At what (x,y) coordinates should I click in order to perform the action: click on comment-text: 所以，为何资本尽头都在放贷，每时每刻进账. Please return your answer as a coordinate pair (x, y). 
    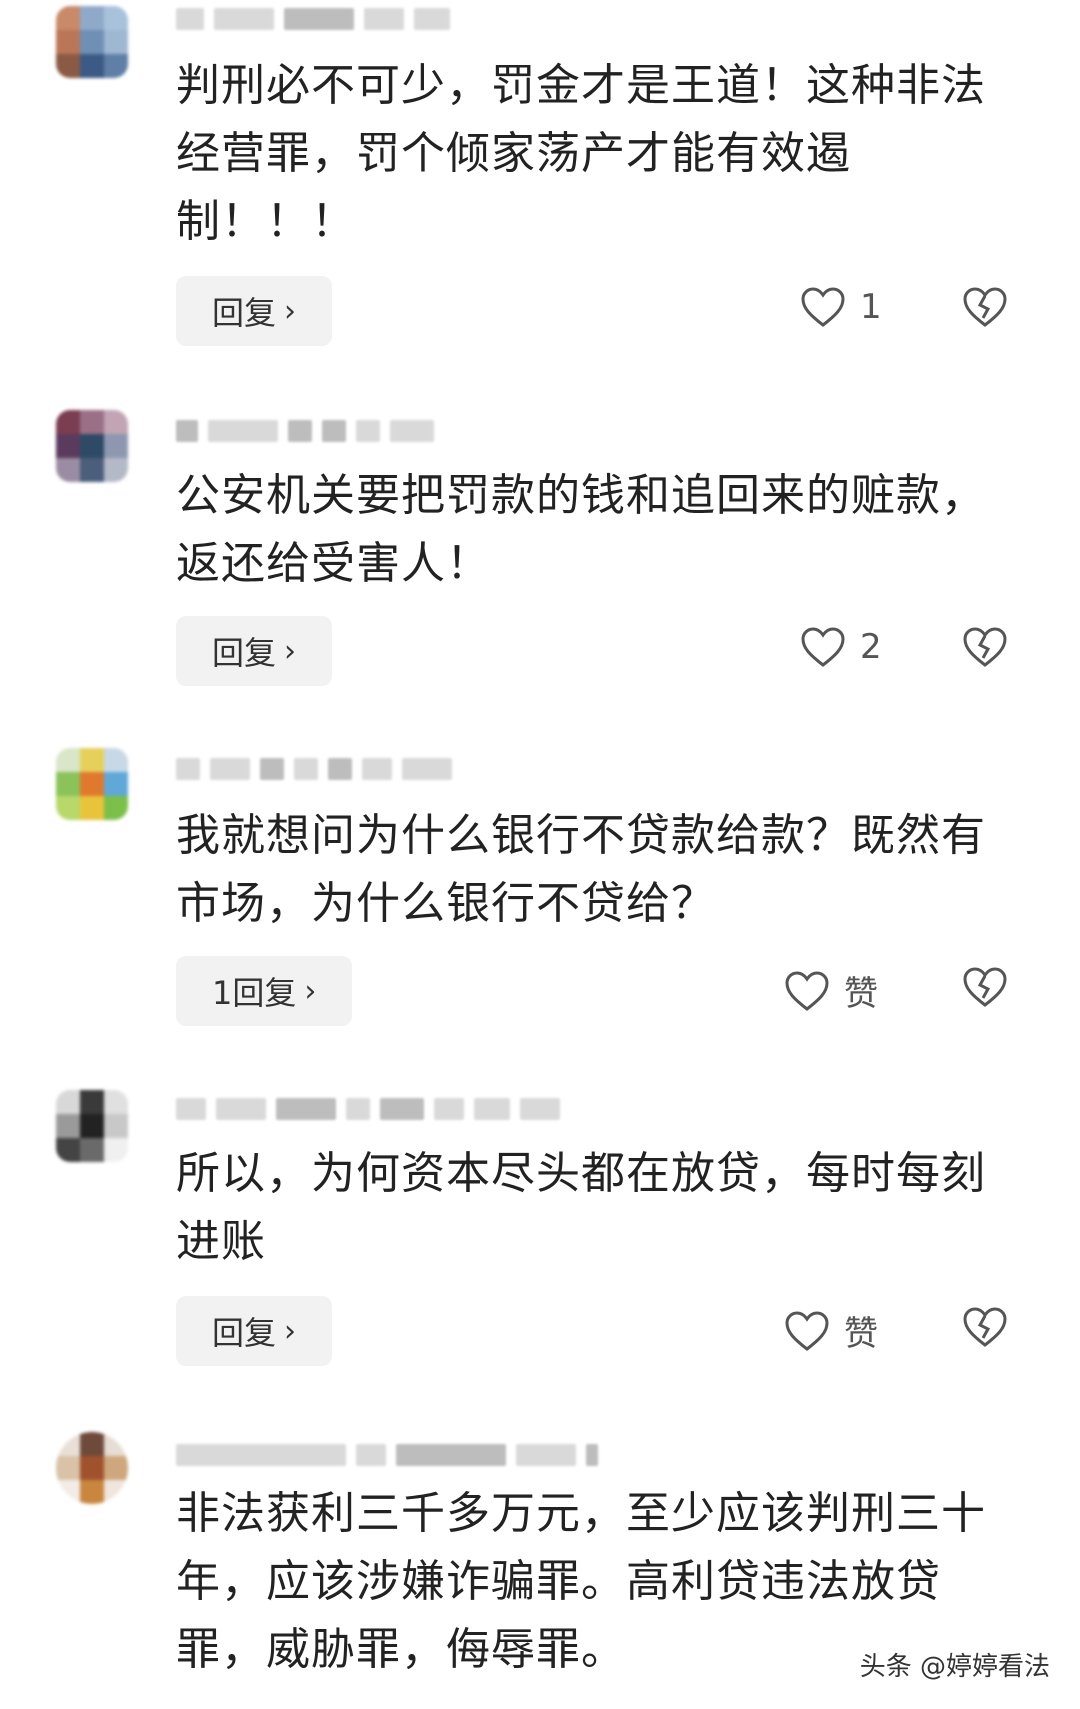
    Looking at the image, I should click on (581, 1207).